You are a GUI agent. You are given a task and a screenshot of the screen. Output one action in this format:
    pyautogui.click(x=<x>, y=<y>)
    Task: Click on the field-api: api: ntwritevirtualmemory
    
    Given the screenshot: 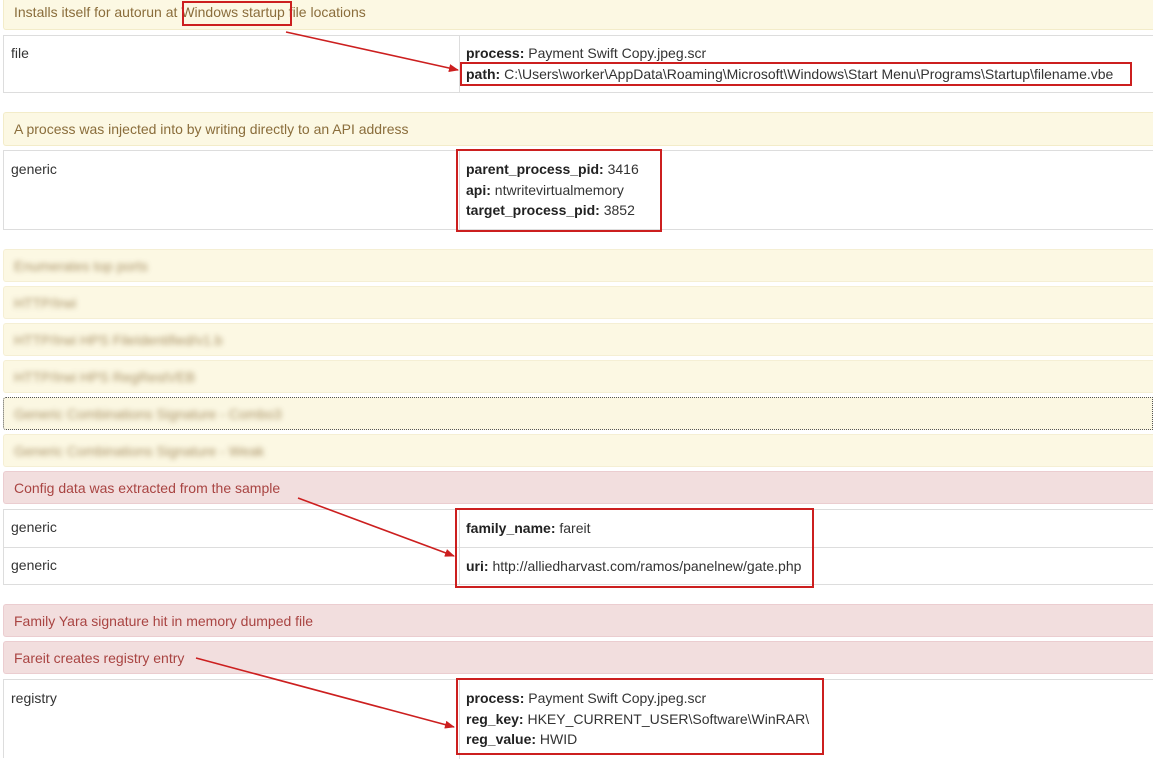 What is the action you would take?
    pyautogui.click(x=545, y=189)
    